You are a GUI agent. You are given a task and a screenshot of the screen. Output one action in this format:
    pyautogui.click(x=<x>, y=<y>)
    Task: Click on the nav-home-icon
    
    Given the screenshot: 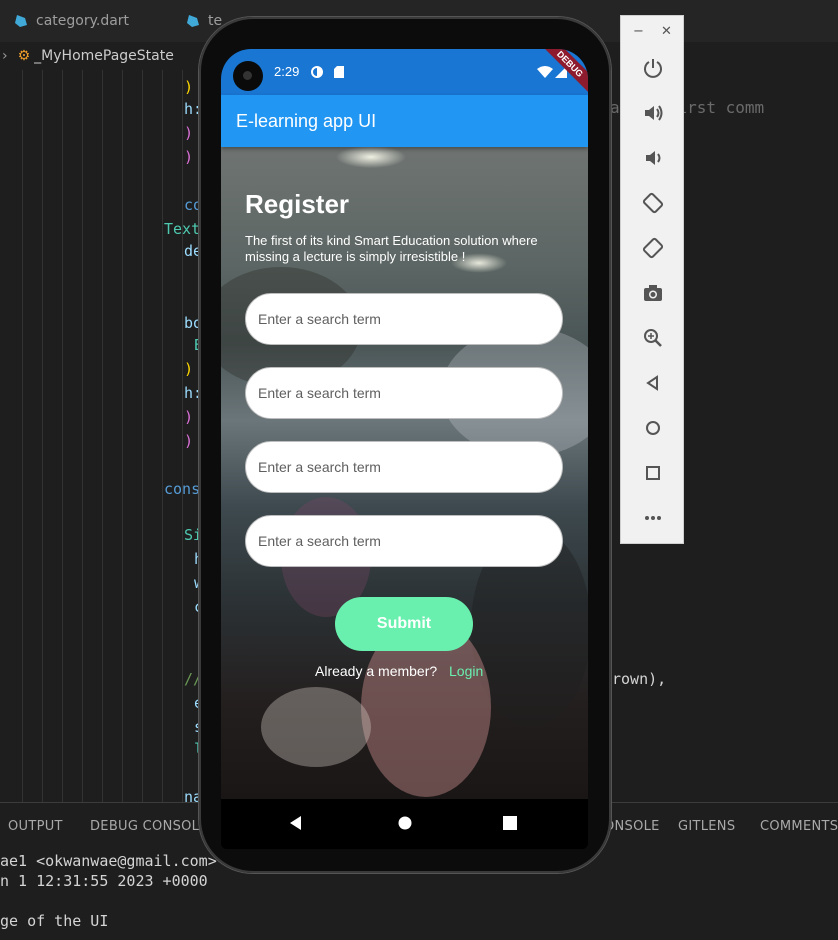 What is the action you would take?
    pyautogui.click(x=405, y=823)
    